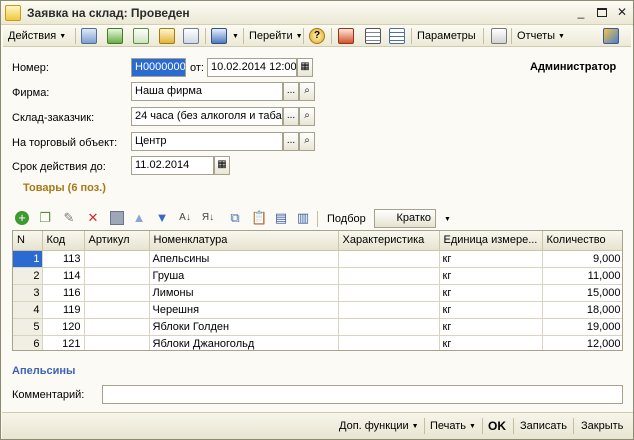 This screenshot has width=634, height=440. What do you see at coordinates (582, 342) in the screenshot?
I see `quantity-cell: 12,000` at bounding box center [582, 342].